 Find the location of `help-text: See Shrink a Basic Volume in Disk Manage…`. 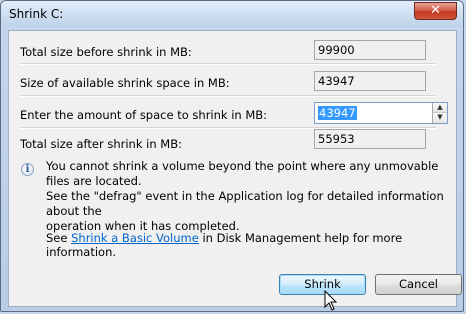

help-text: See Shrink a Basic Volume in Disk Manage… is located at coordinates (251, 245).